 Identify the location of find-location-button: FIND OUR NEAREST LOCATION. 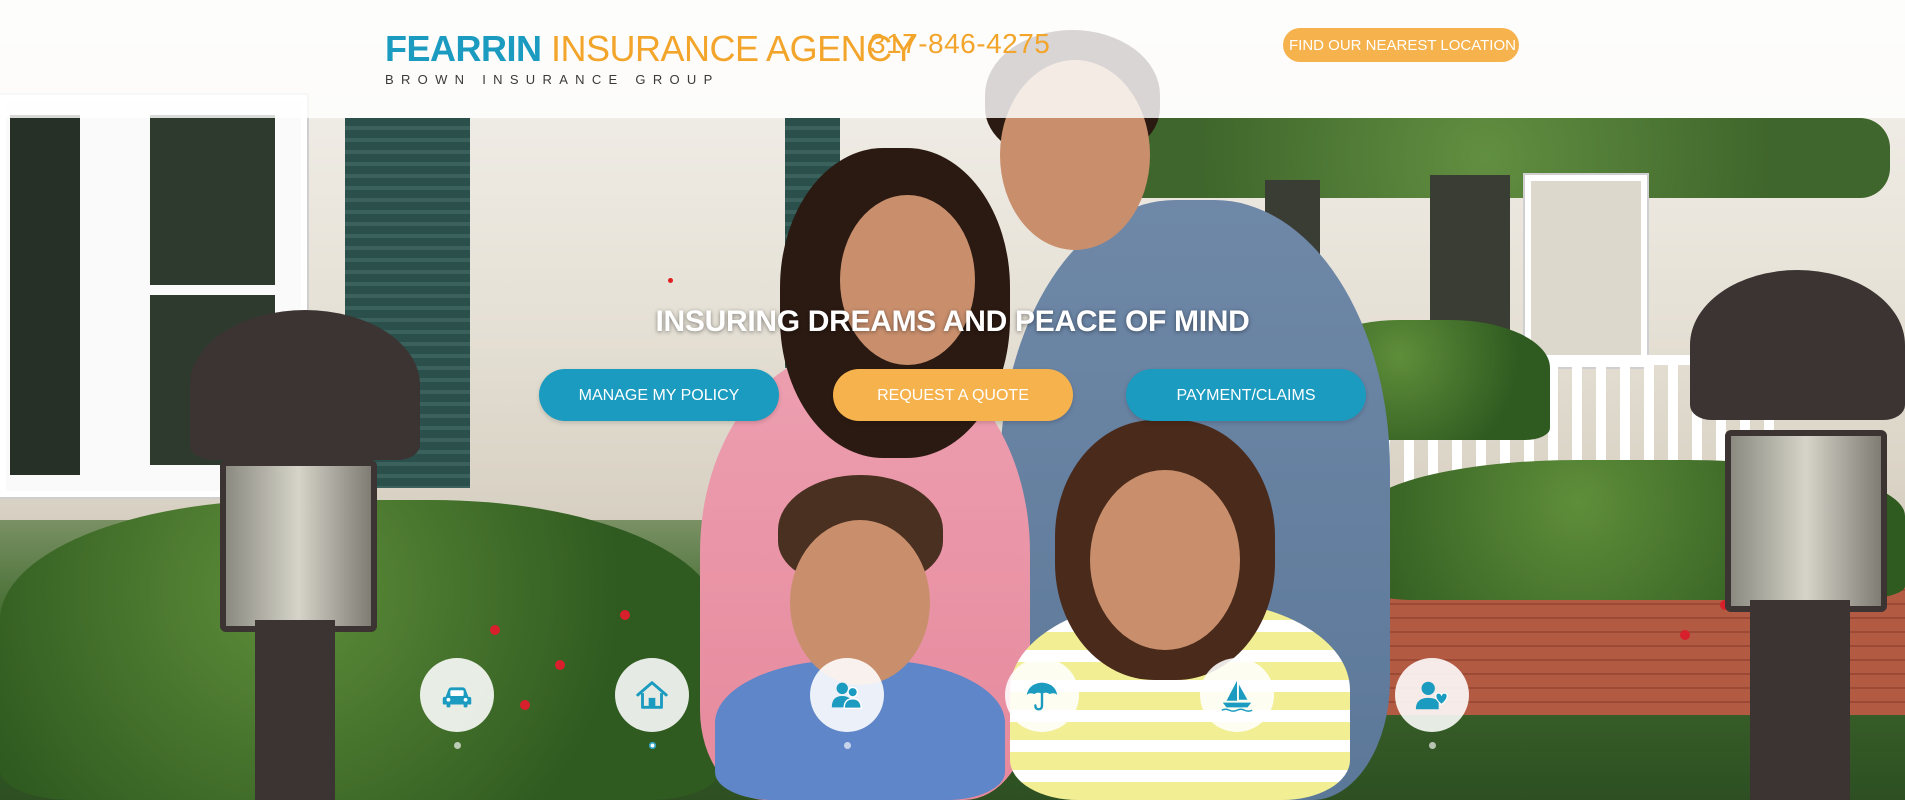
(1401, 45).